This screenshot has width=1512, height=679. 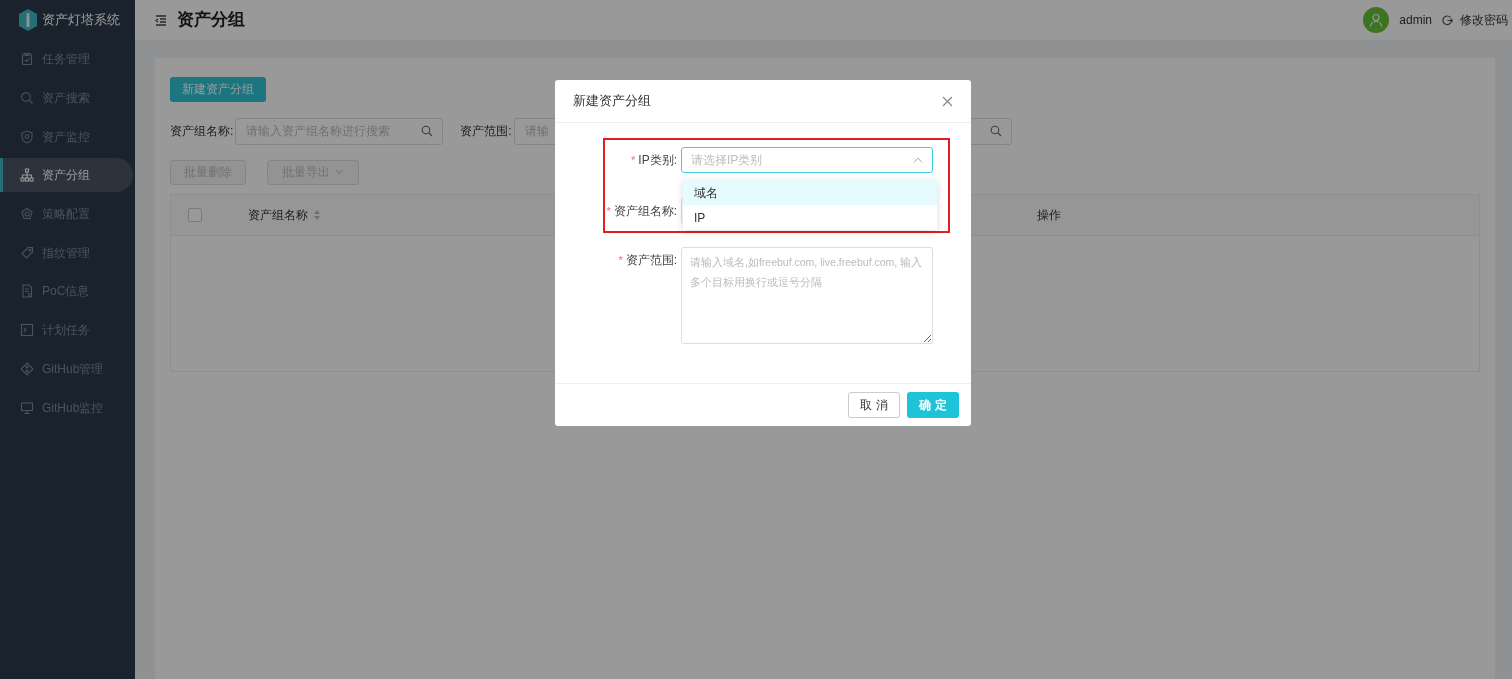 I want to click on confirm-button: 确 定, so click(x=933, y=405).